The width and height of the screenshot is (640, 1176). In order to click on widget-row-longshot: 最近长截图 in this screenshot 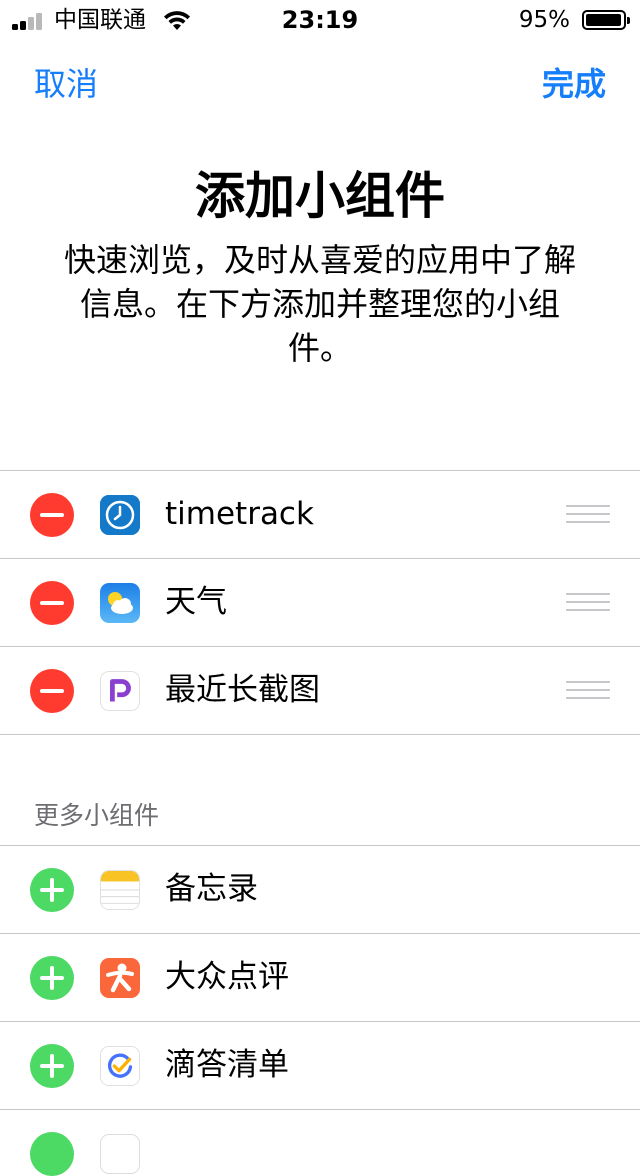, I will do `click(320, 691)`.